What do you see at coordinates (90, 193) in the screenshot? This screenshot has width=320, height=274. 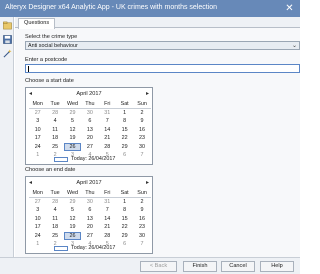 I see `weekday-header: Mon Tue Wed Thu Fri Sat Sun` at bounding box center [90, 193].